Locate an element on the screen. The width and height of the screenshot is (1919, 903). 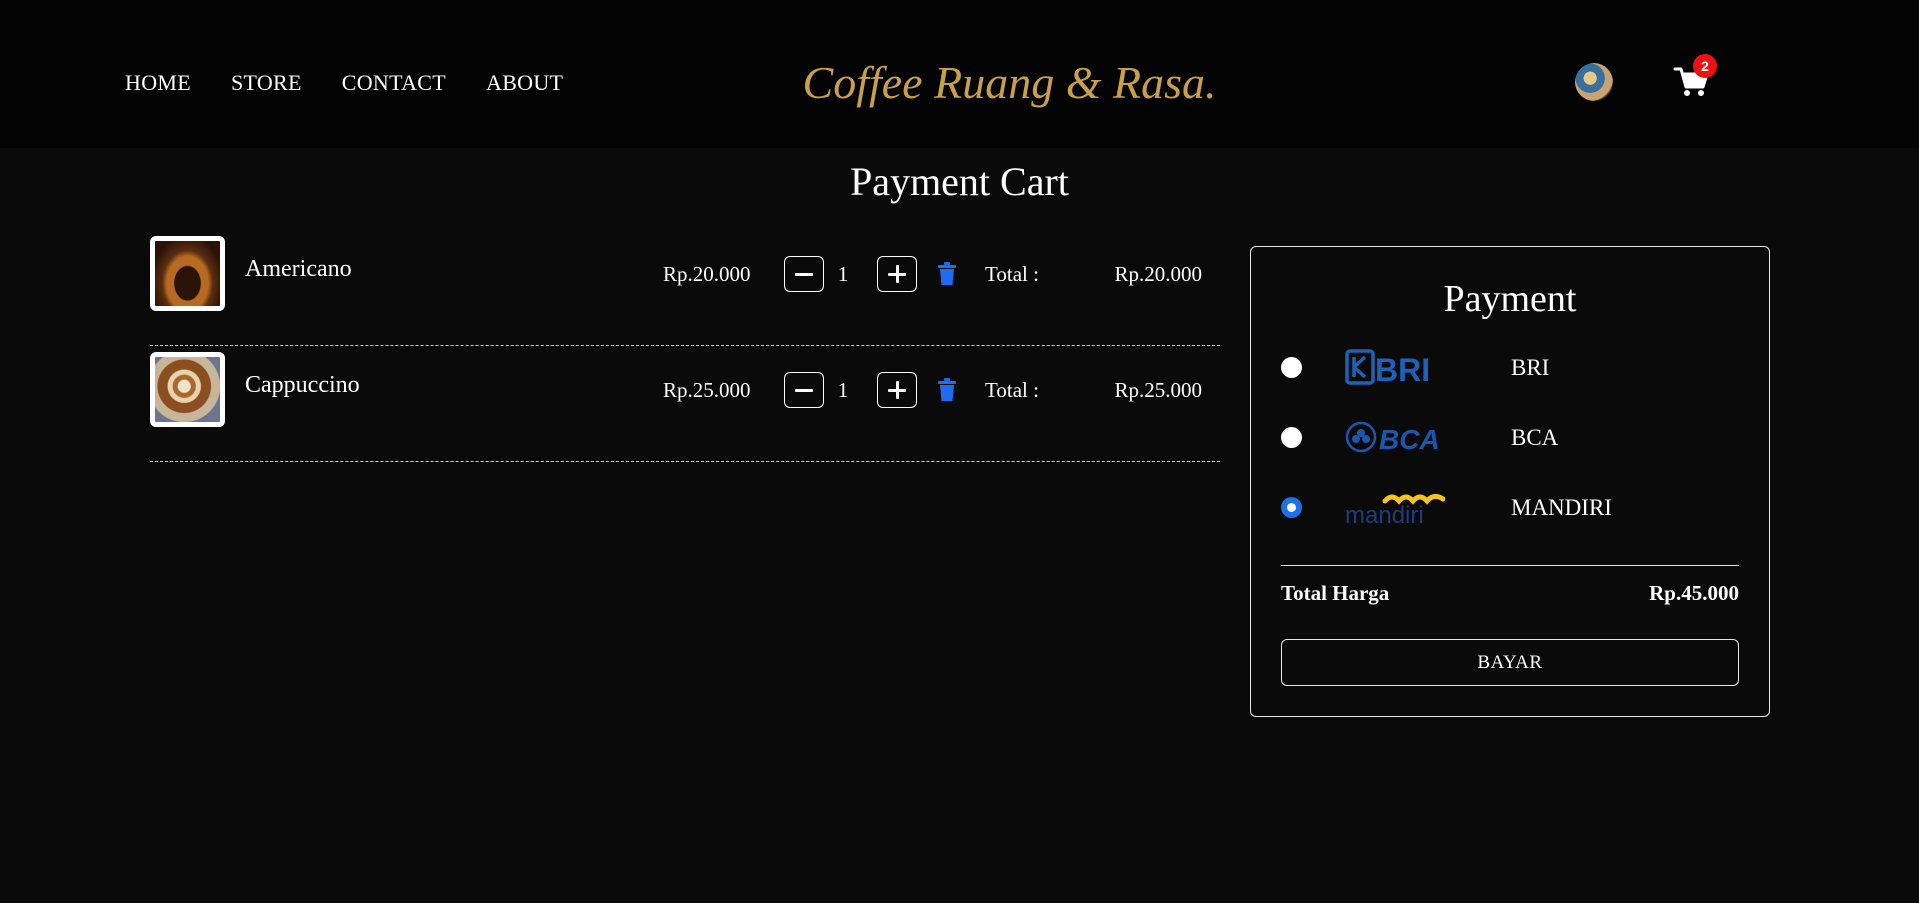
radio-bca is located at coordinates (1291, 437).